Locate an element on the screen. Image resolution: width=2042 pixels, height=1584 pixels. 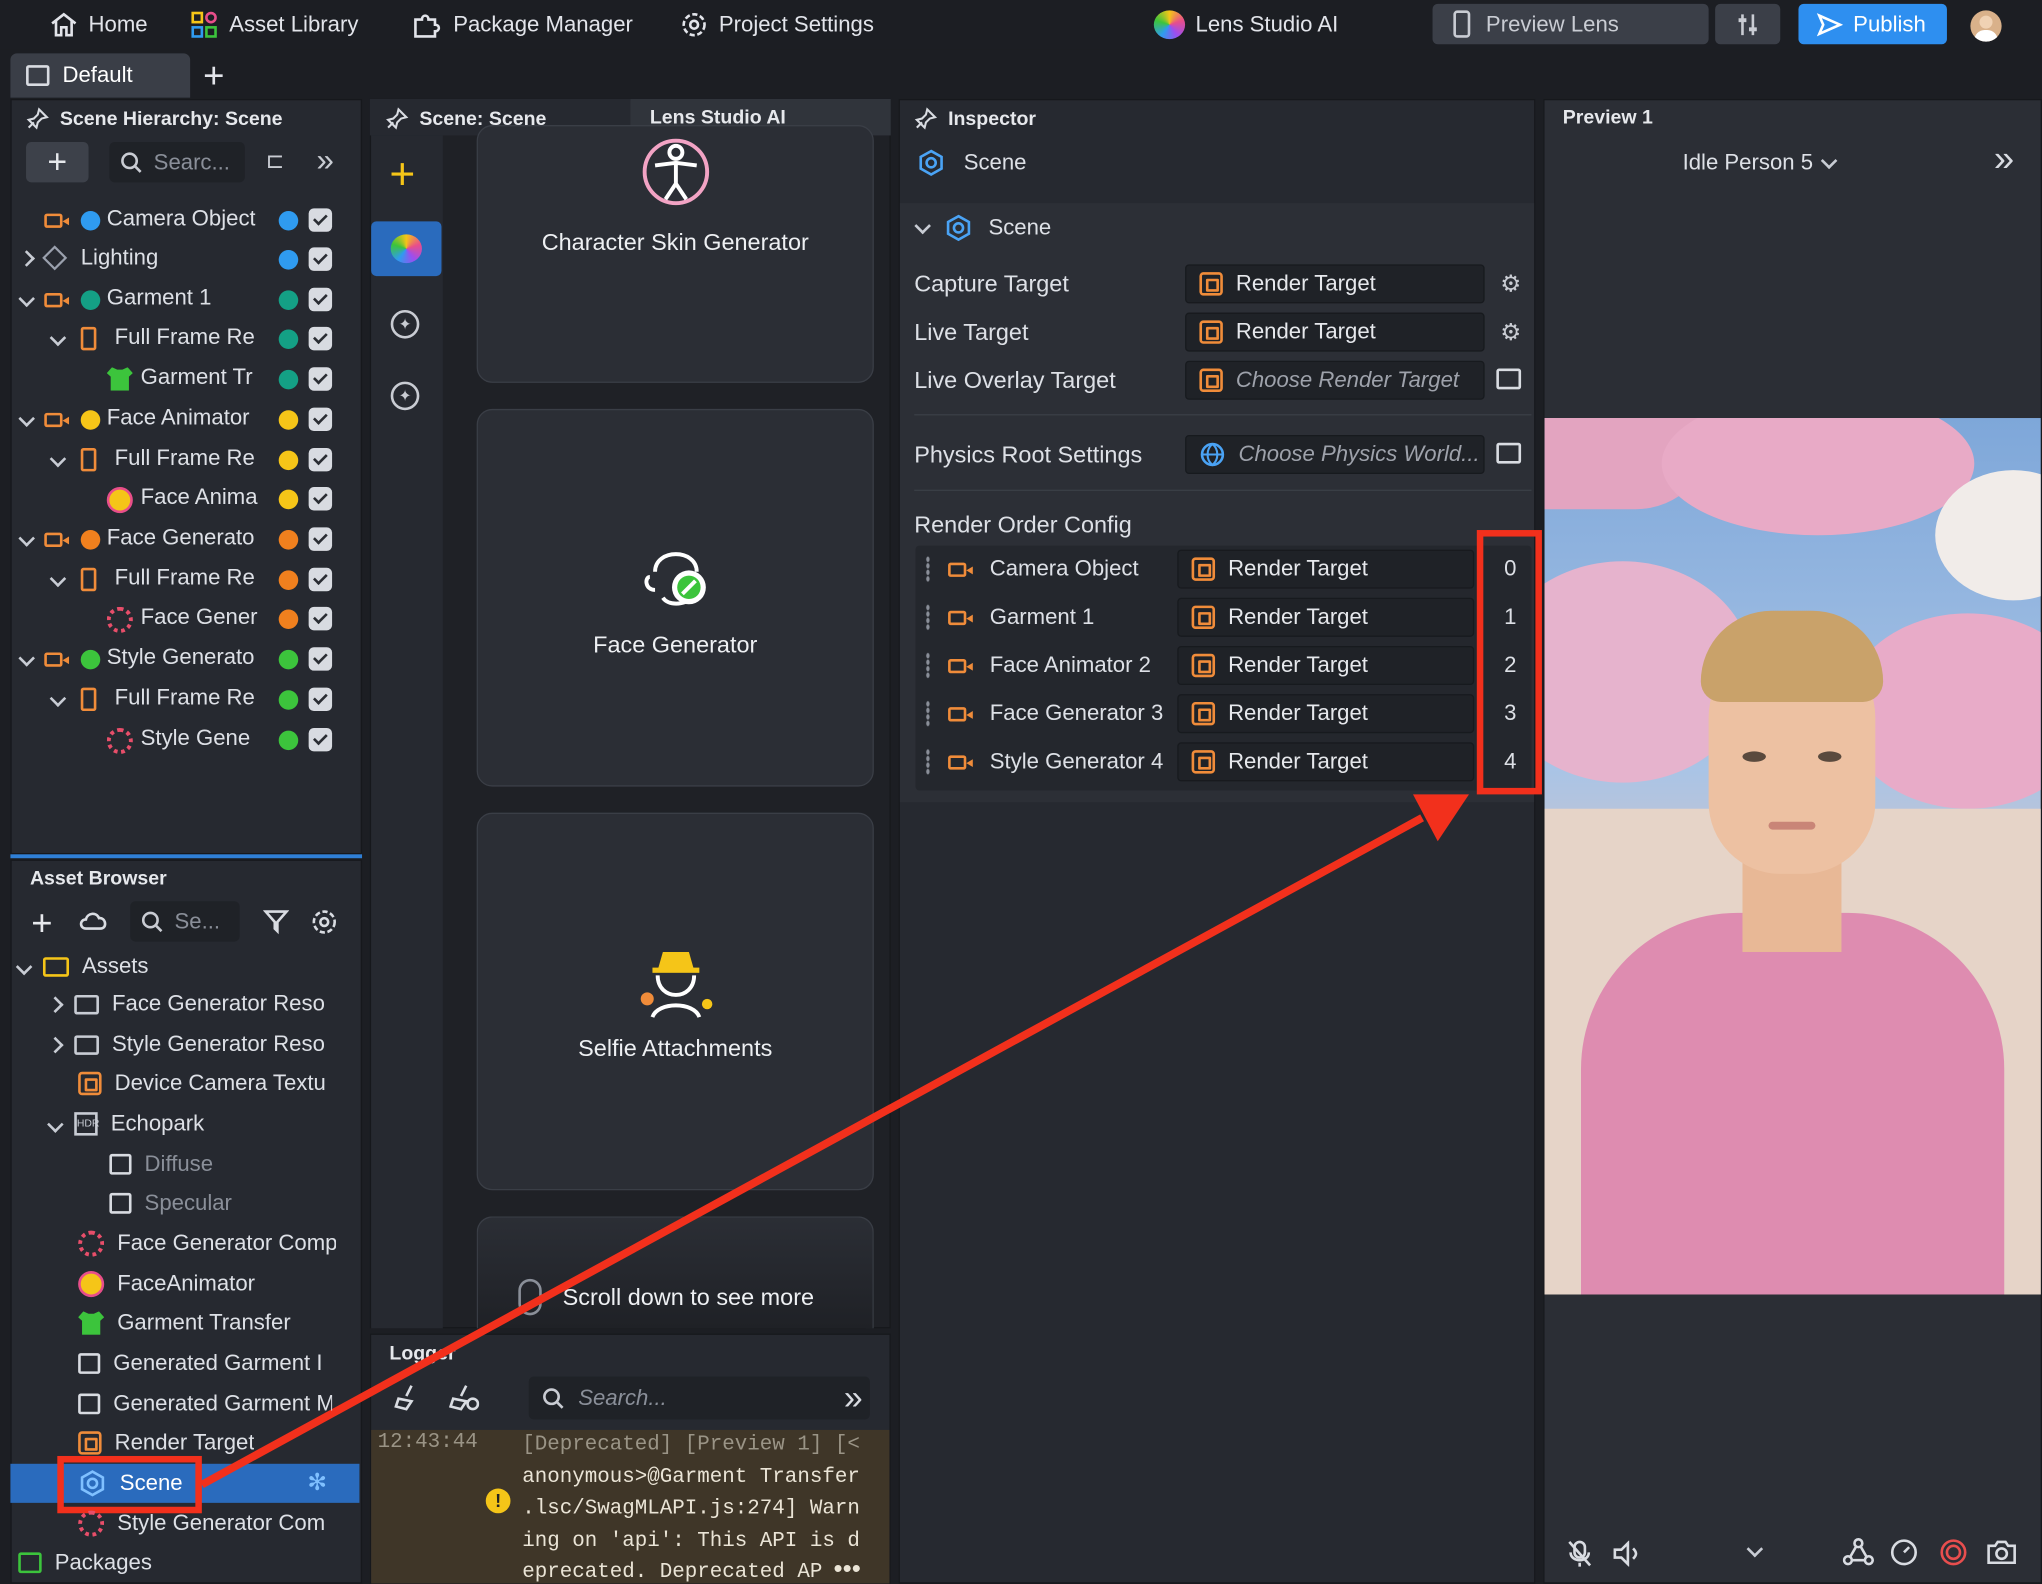
asset-row: Face Generator Reso is located at coordinates (186, 1004).